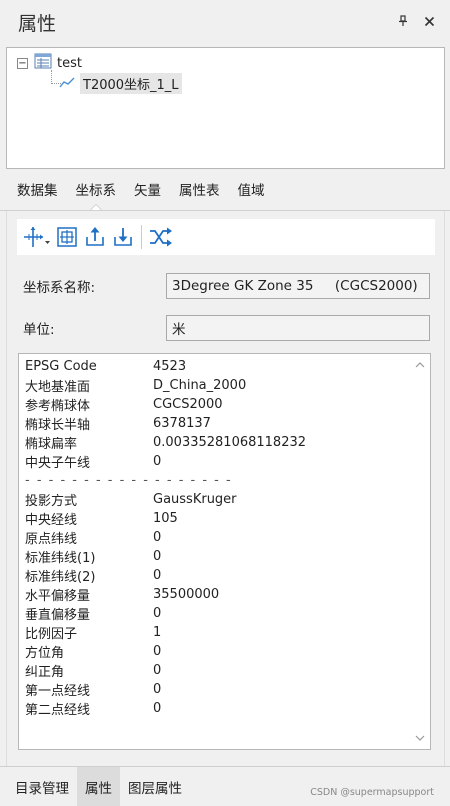 The height and width of the screenshot is (806, 450). What do you see at coordinates (51, 77) in the screenshot?
I see `tree-connector` at bounding box center [51, 77].